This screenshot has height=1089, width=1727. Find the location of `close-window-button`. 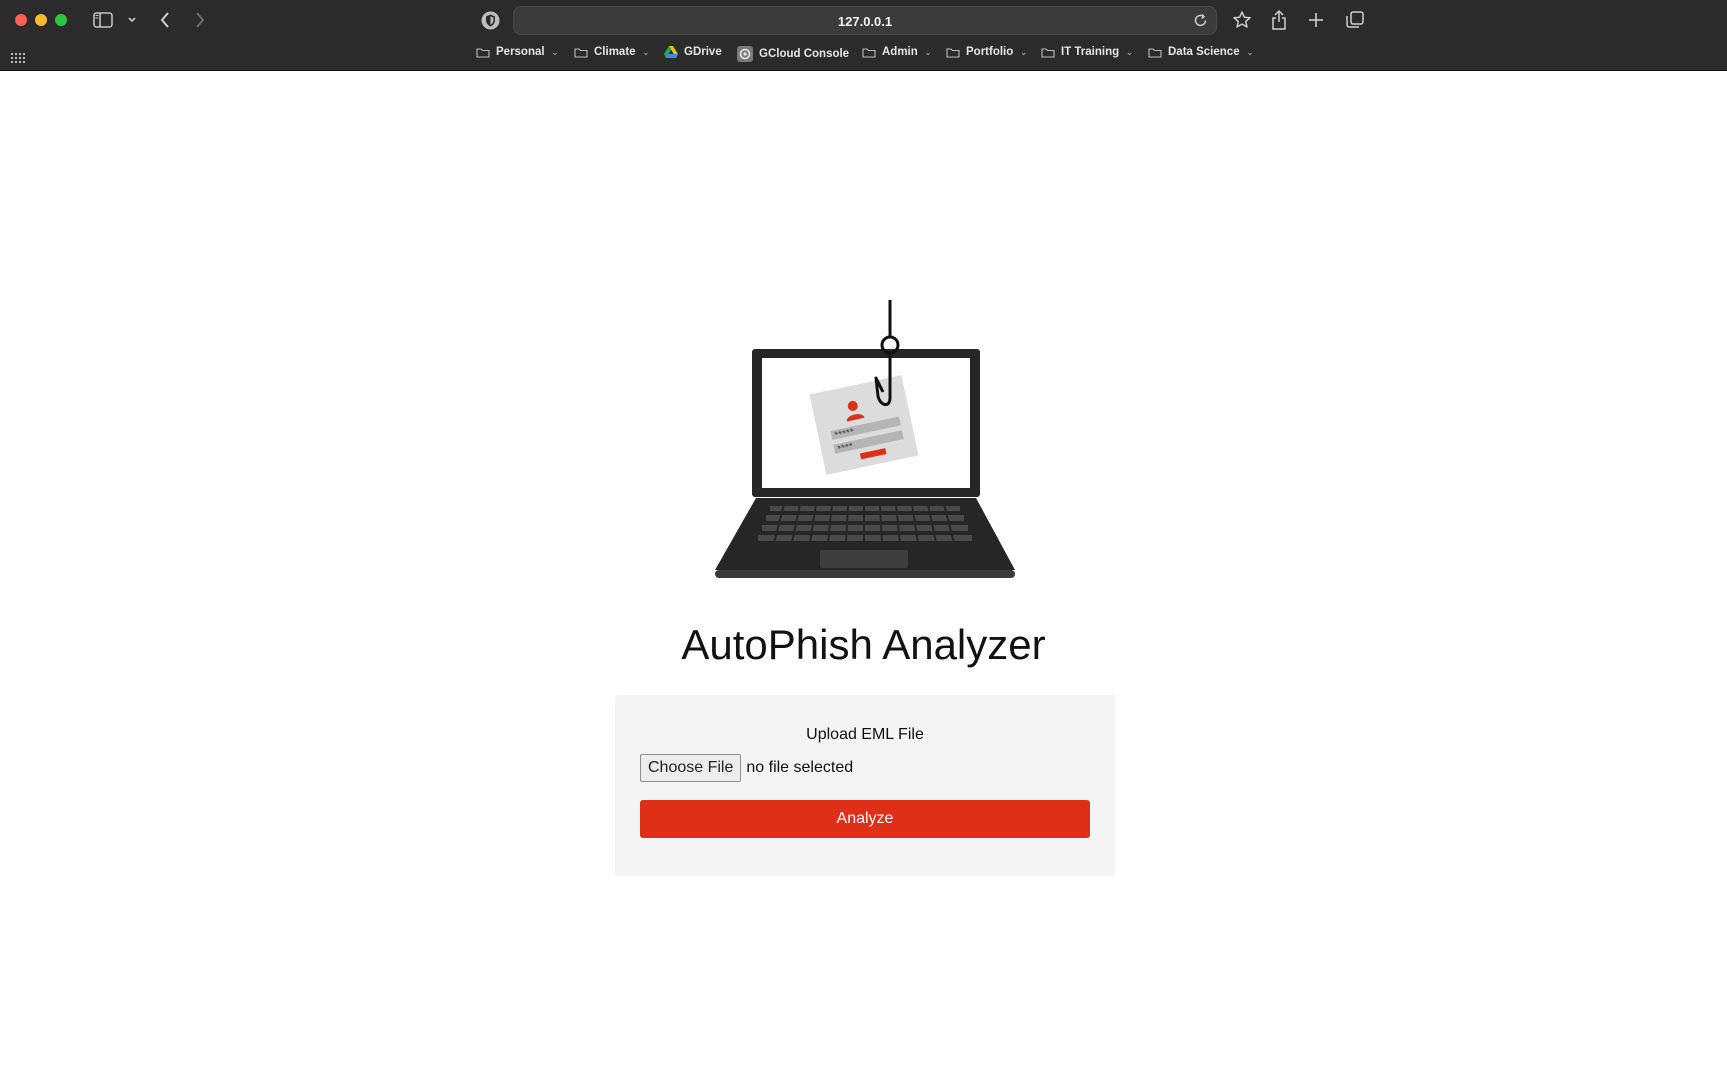

close-window-button is located at coordinates (21, 20).